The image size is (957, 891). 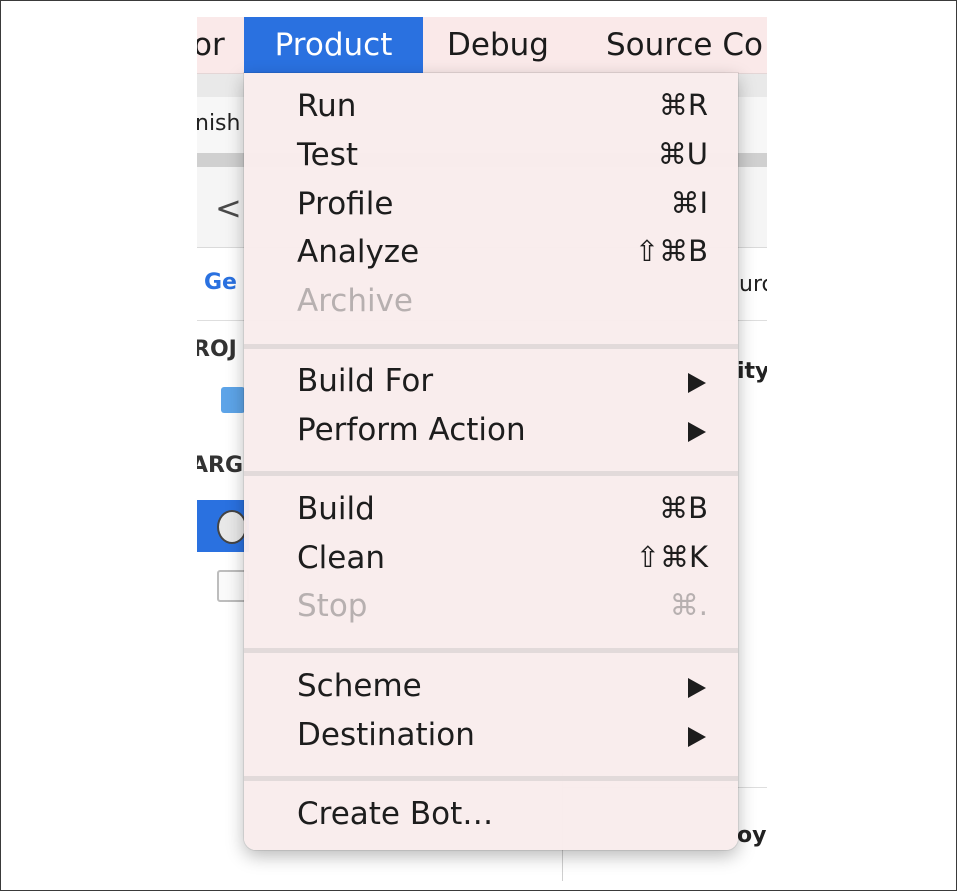 I want to click on menu-item-profile: Profile ⌘I, so click(x=491, y=205).